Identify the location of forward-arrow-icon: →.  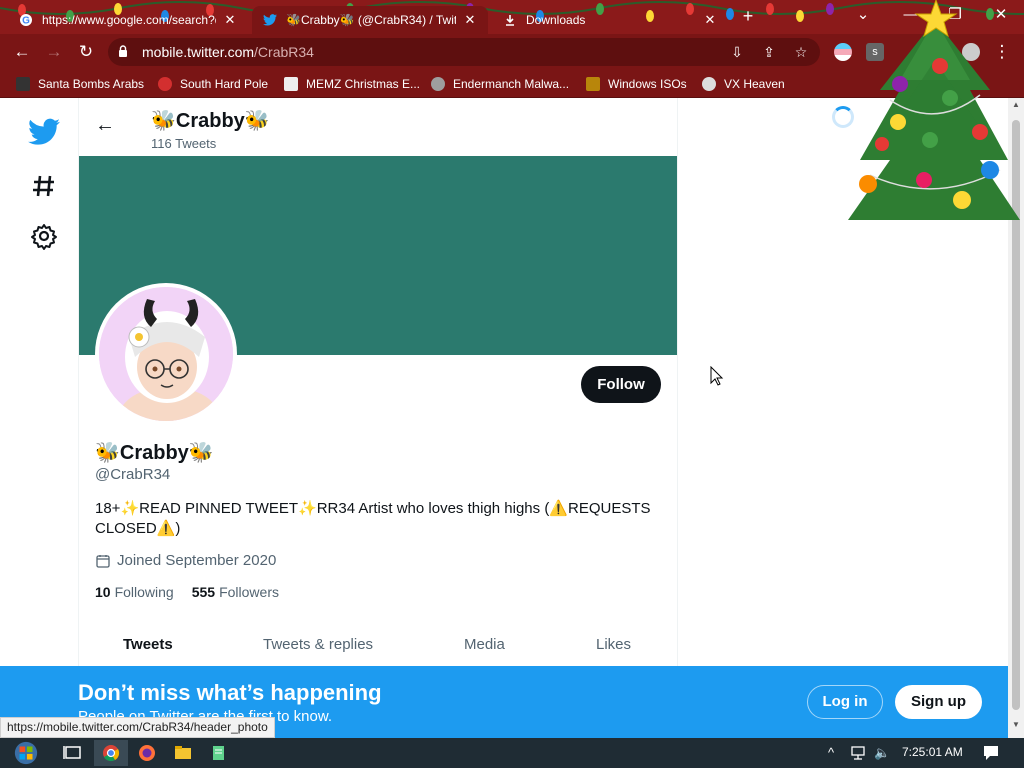
(54, 52).